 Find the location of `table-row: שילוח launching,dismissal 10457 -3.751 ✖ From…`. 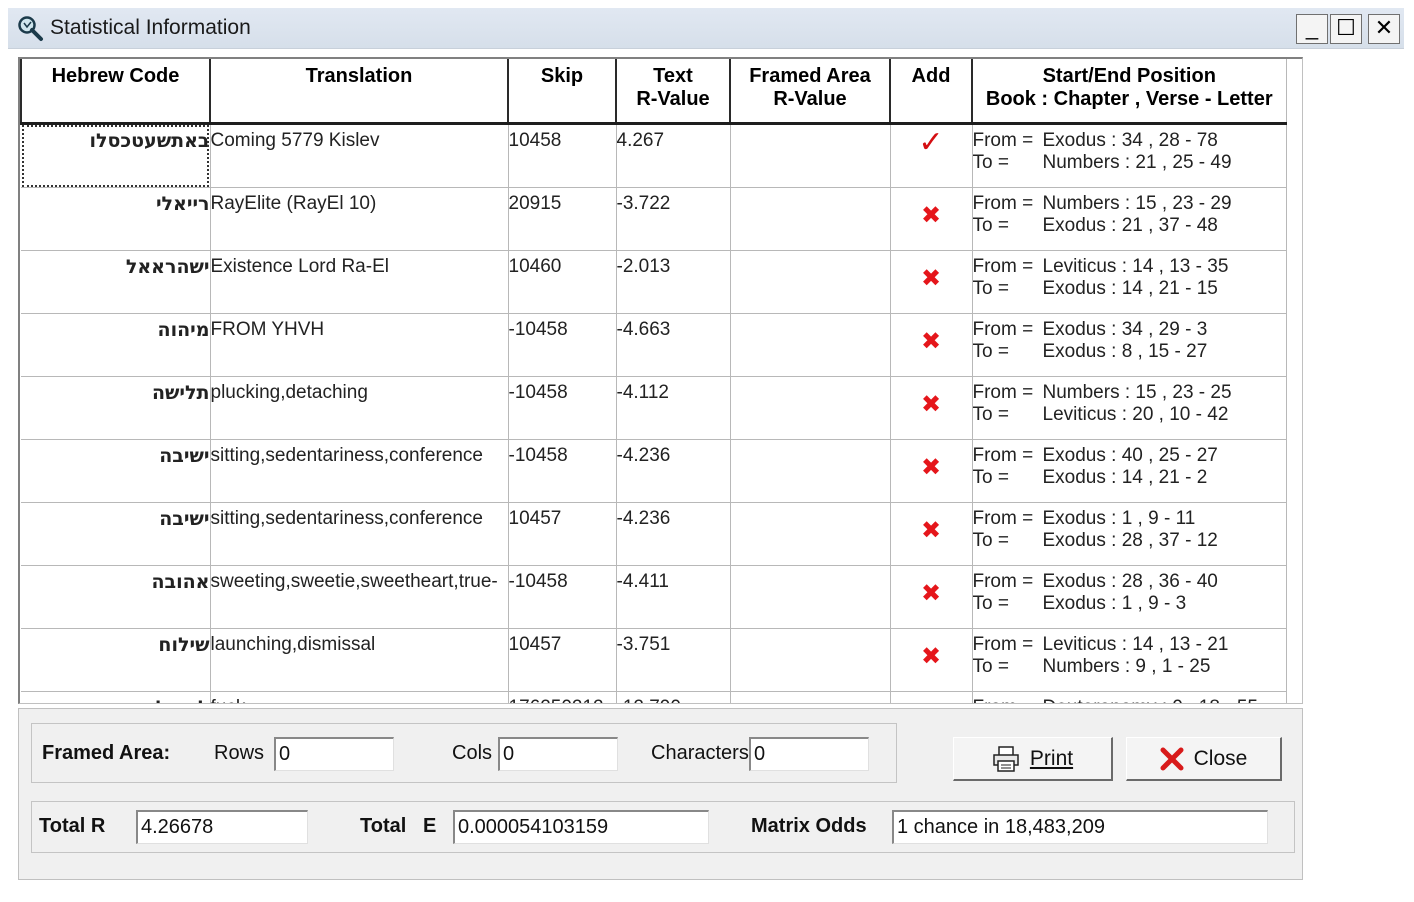

table-row: שילוח launching,dismissal 10457 -3.751 ✖ From… is located at coordinates (654, 660).